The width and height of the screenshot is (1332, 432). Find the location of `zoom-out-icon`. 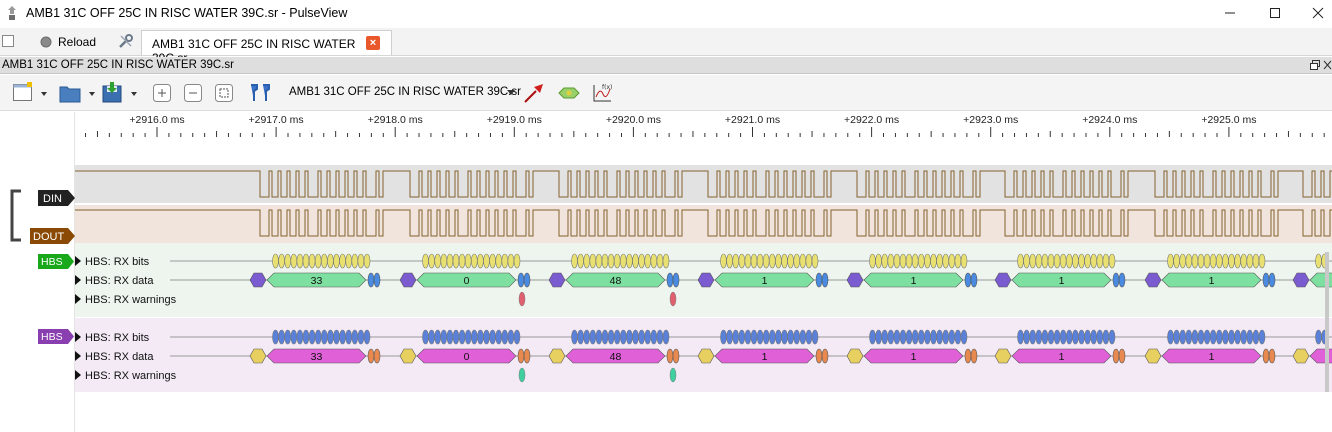

zoom-out-icon is located at coordinates (193, 93).